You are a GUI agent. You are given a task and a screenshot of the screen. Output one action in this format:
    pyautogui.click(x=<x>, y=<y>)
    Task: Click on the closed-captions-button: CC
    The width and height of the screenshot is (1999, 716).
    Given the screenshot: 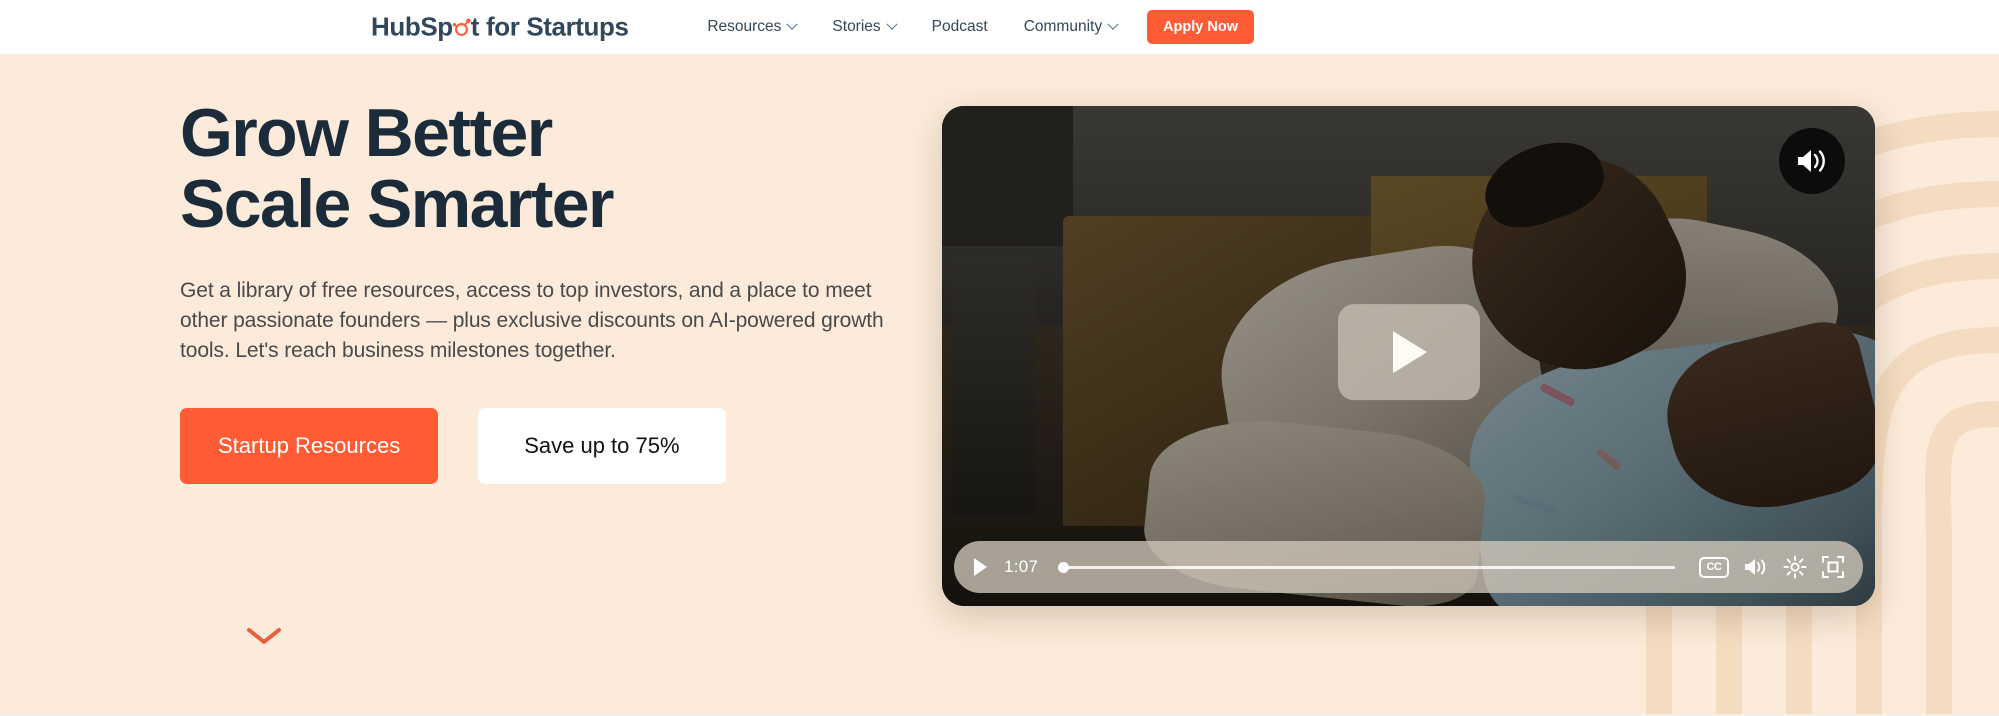 What is the action you would take?
    pyautogui.click(x=1714, y=567)
    